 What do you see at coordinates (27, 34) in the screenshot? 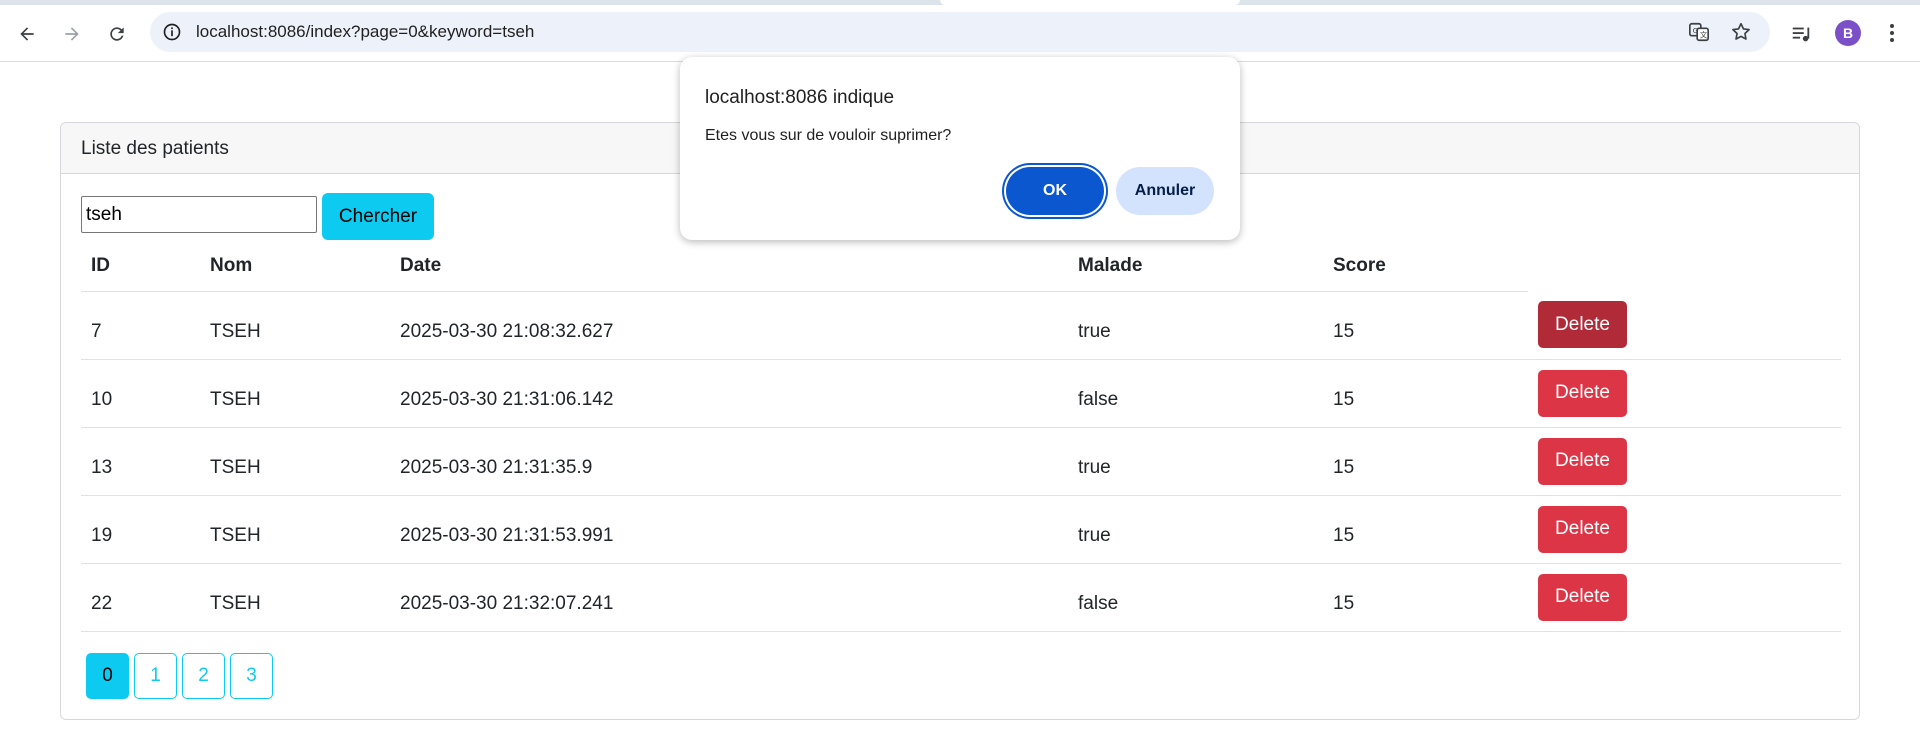
I see `back-arrow-icon` at bounding box center [27, 34].